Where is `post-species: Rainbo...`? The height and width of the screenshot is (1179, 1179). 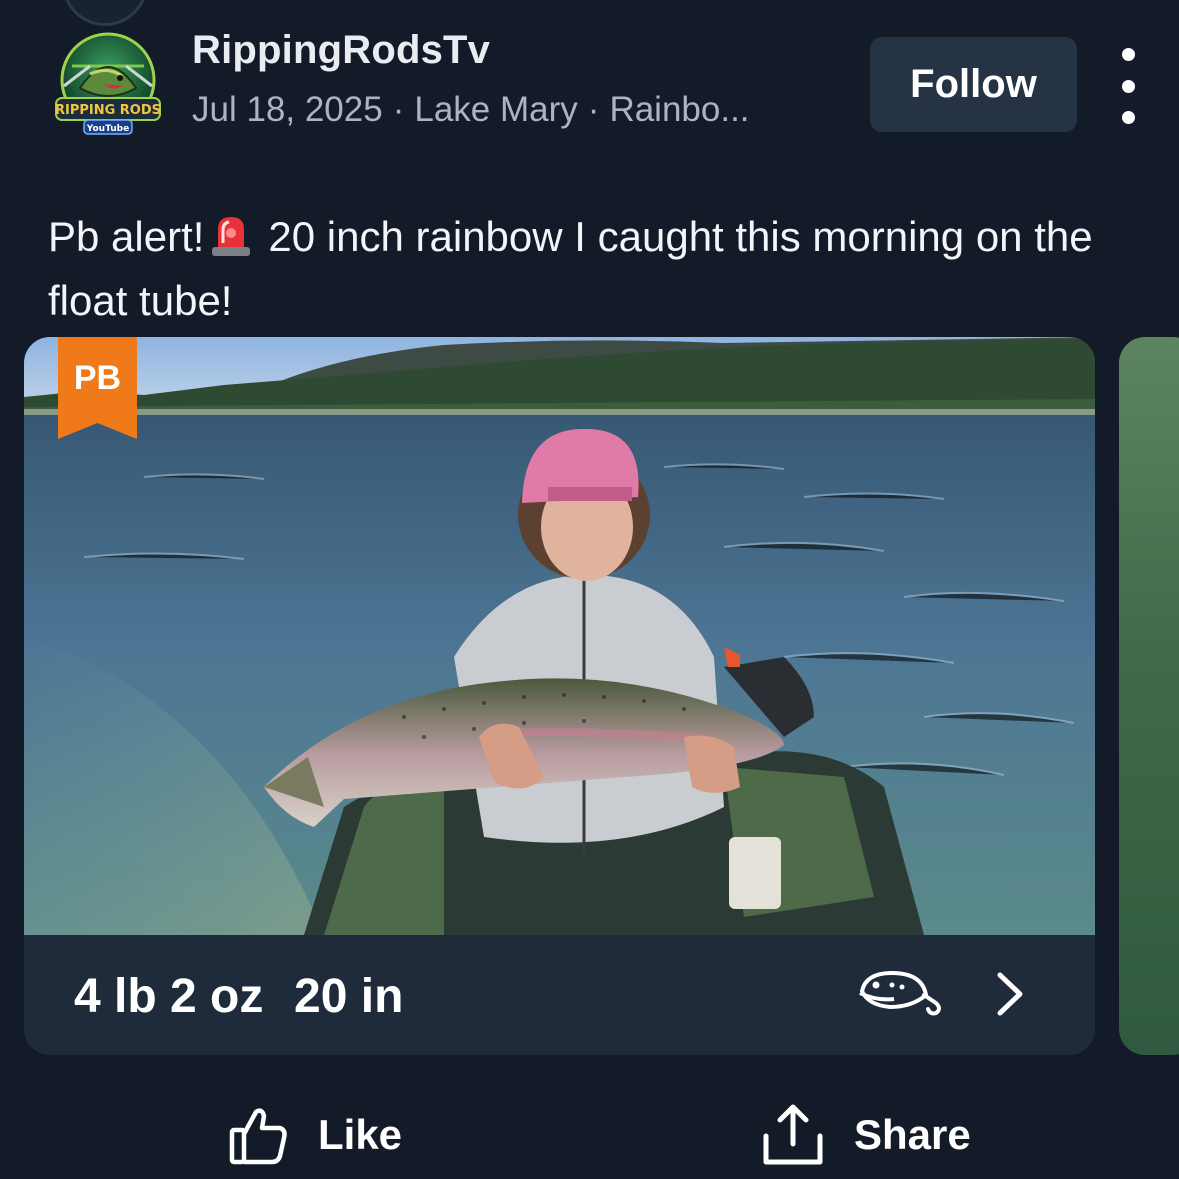 post-species: Rainbo... is located at coordinates (679, 109).